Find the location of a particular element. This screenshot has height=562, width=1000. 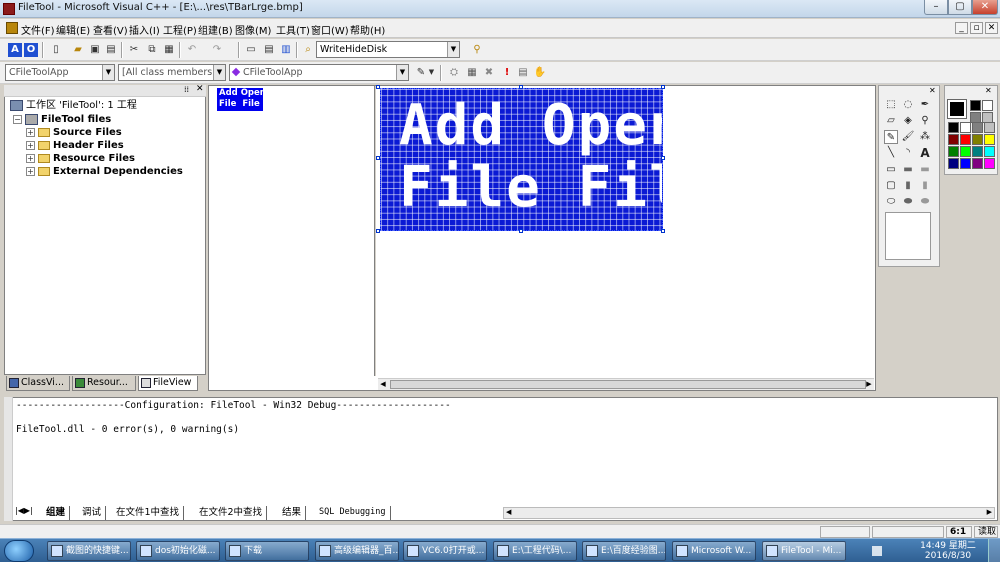

solid-rounded-rect-icon: ▮ is located at coordinates (925, 186).